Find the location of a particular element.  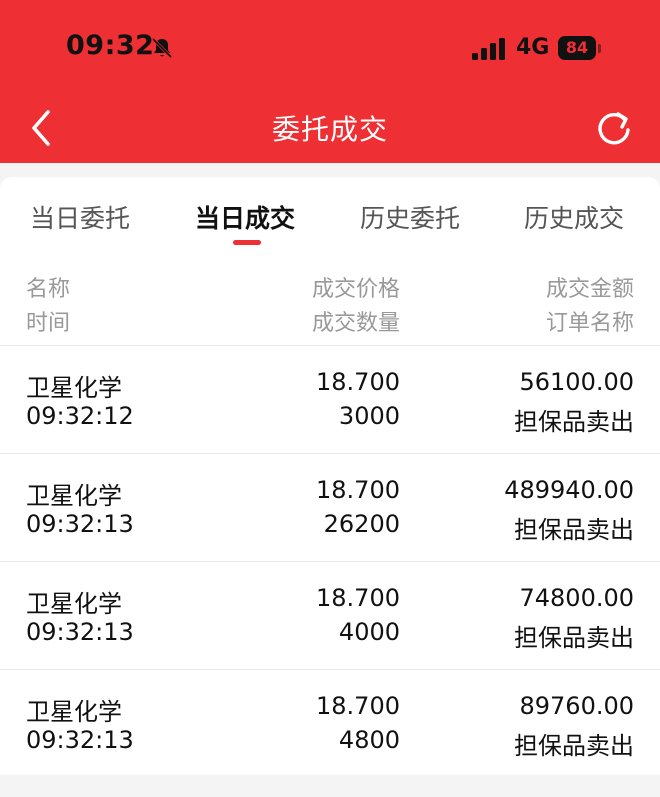

nav-bar: 委托成交 is located at coordinates (330, 129).